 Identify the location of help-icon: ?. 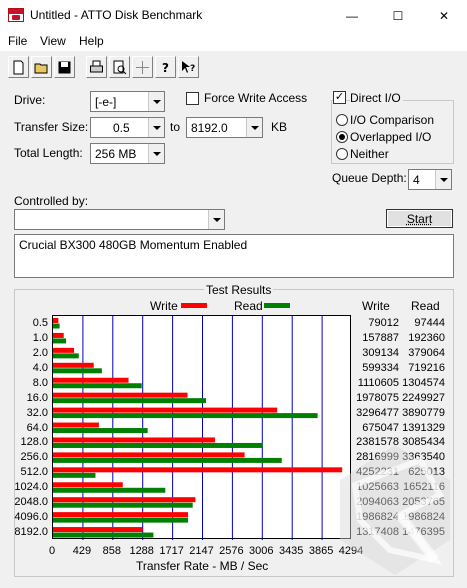
(165, 68).